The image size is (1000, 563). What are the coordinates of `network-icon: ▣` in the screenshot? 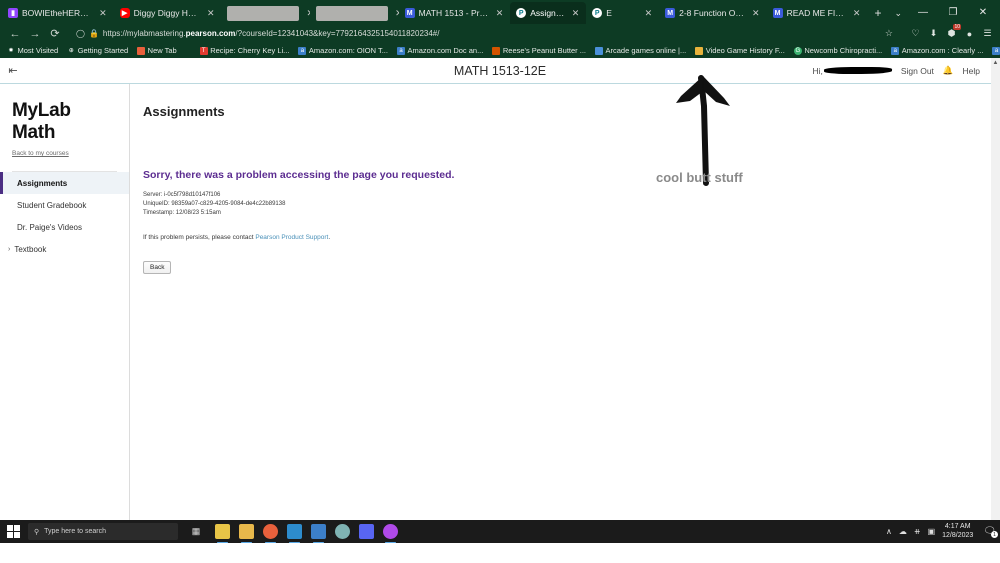 It's located at (932, 531).